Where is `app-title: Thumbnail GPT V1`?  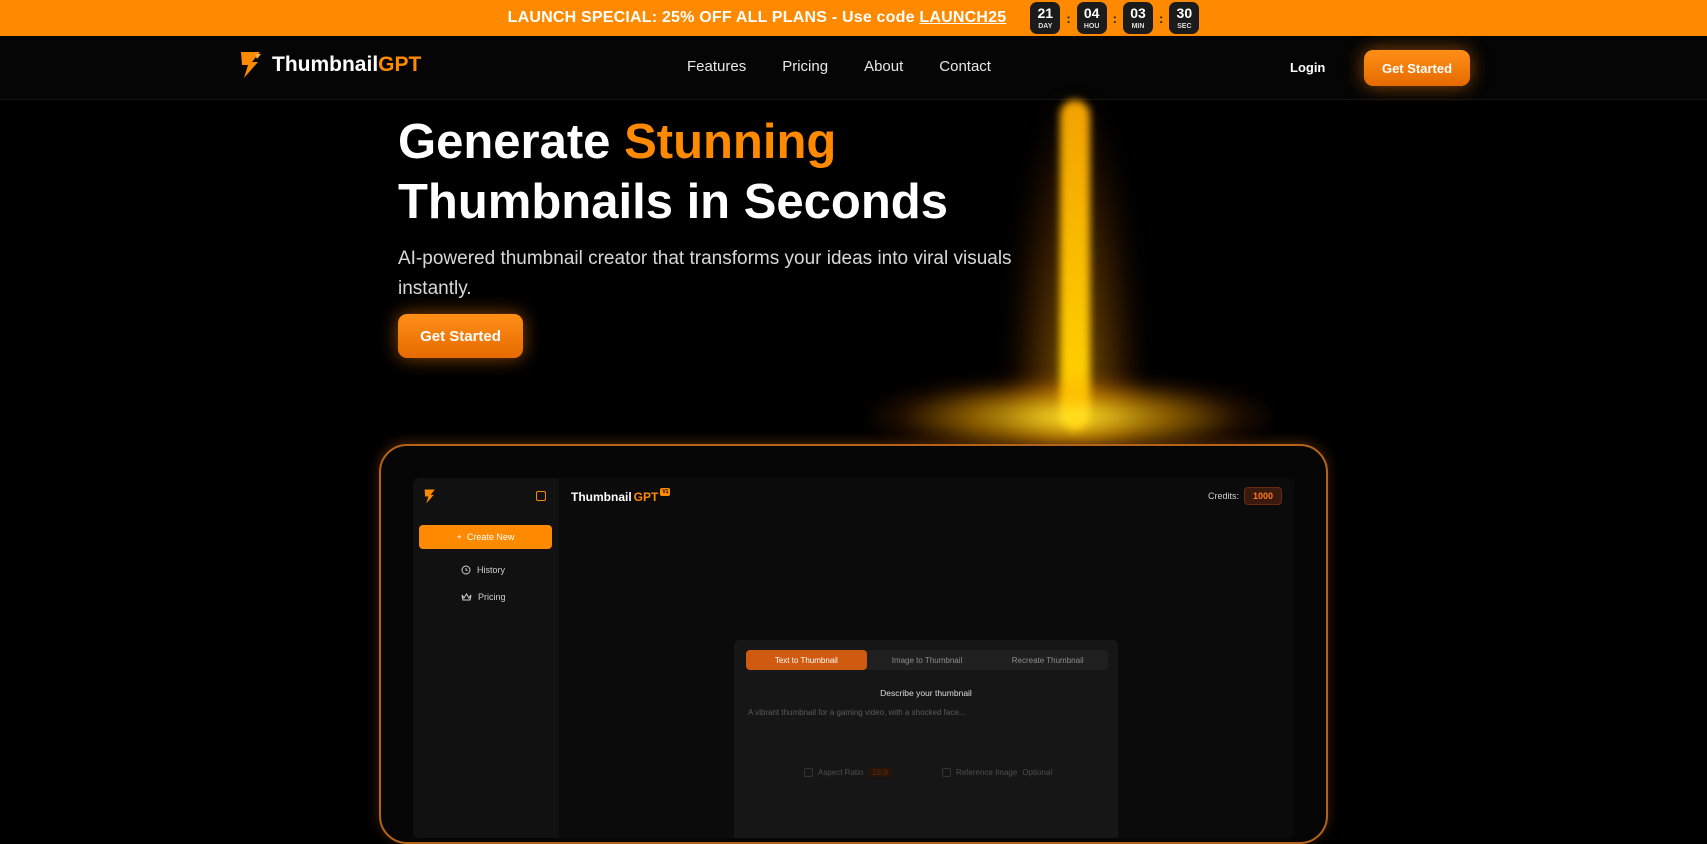
app-title: Thumbnail GPT V1 is located at coordinates (621, 496).